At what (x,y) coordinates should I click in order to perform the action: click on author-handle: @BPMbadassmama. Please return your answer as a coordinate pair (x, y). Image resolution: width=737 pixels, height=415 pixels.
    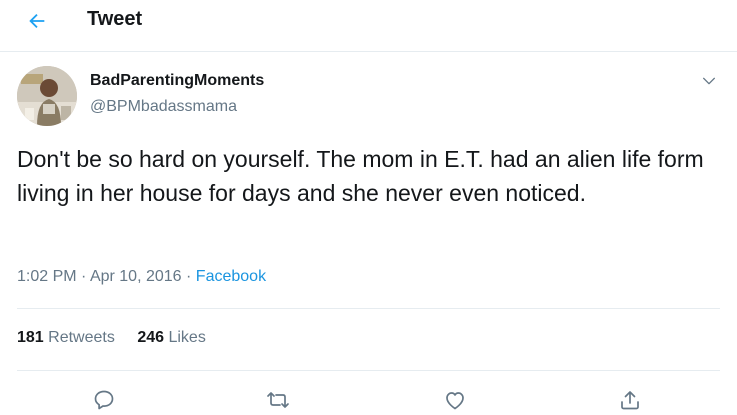
    Looking at the image, I should click on (163, 107).